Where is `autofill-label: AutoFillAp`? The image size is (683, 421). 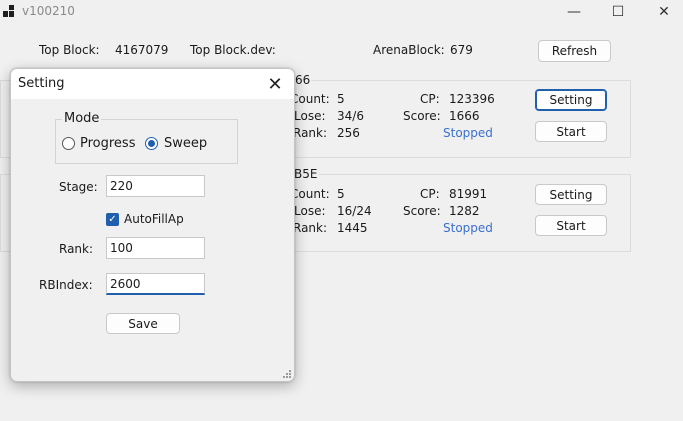
autofill-label: AutoFillAp is located at coordinates (154, 219).